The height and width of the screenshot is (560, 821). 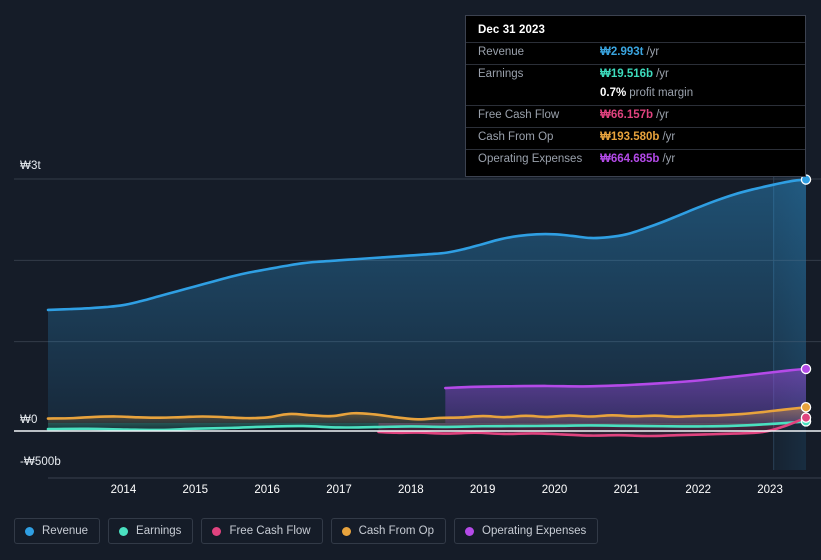 What do you see at coordinates (42, 462) in the screenshot?
I see `y-axis-tick: -₩500b` at bounding box center [42, 462].